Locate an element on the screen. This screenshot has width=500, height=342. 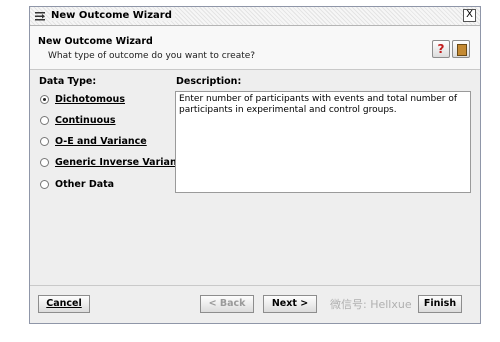
radio-label: Dichotomous is located at coordinates (90, 99).